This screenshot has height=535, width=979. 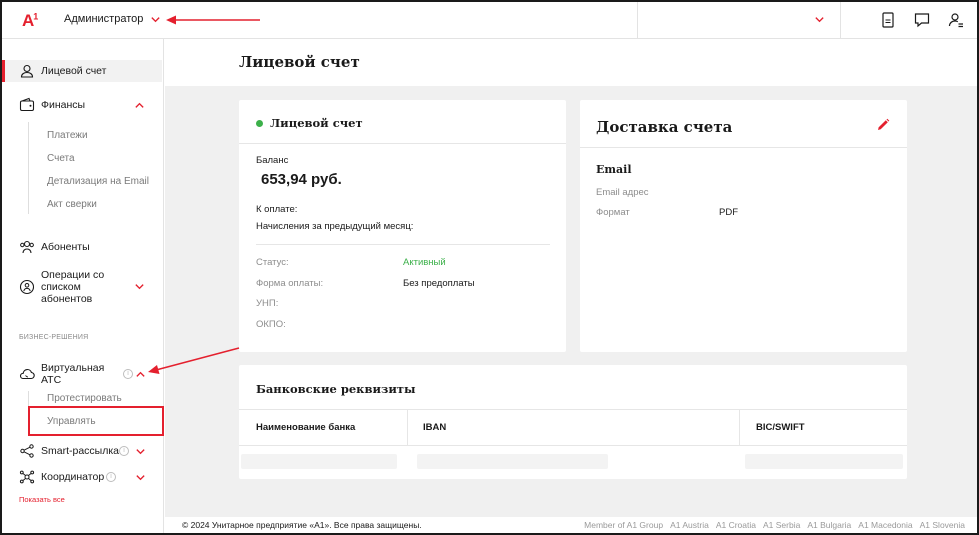 I want to click on card-title: Банковские реквизиты, so click(x=336, y=389).